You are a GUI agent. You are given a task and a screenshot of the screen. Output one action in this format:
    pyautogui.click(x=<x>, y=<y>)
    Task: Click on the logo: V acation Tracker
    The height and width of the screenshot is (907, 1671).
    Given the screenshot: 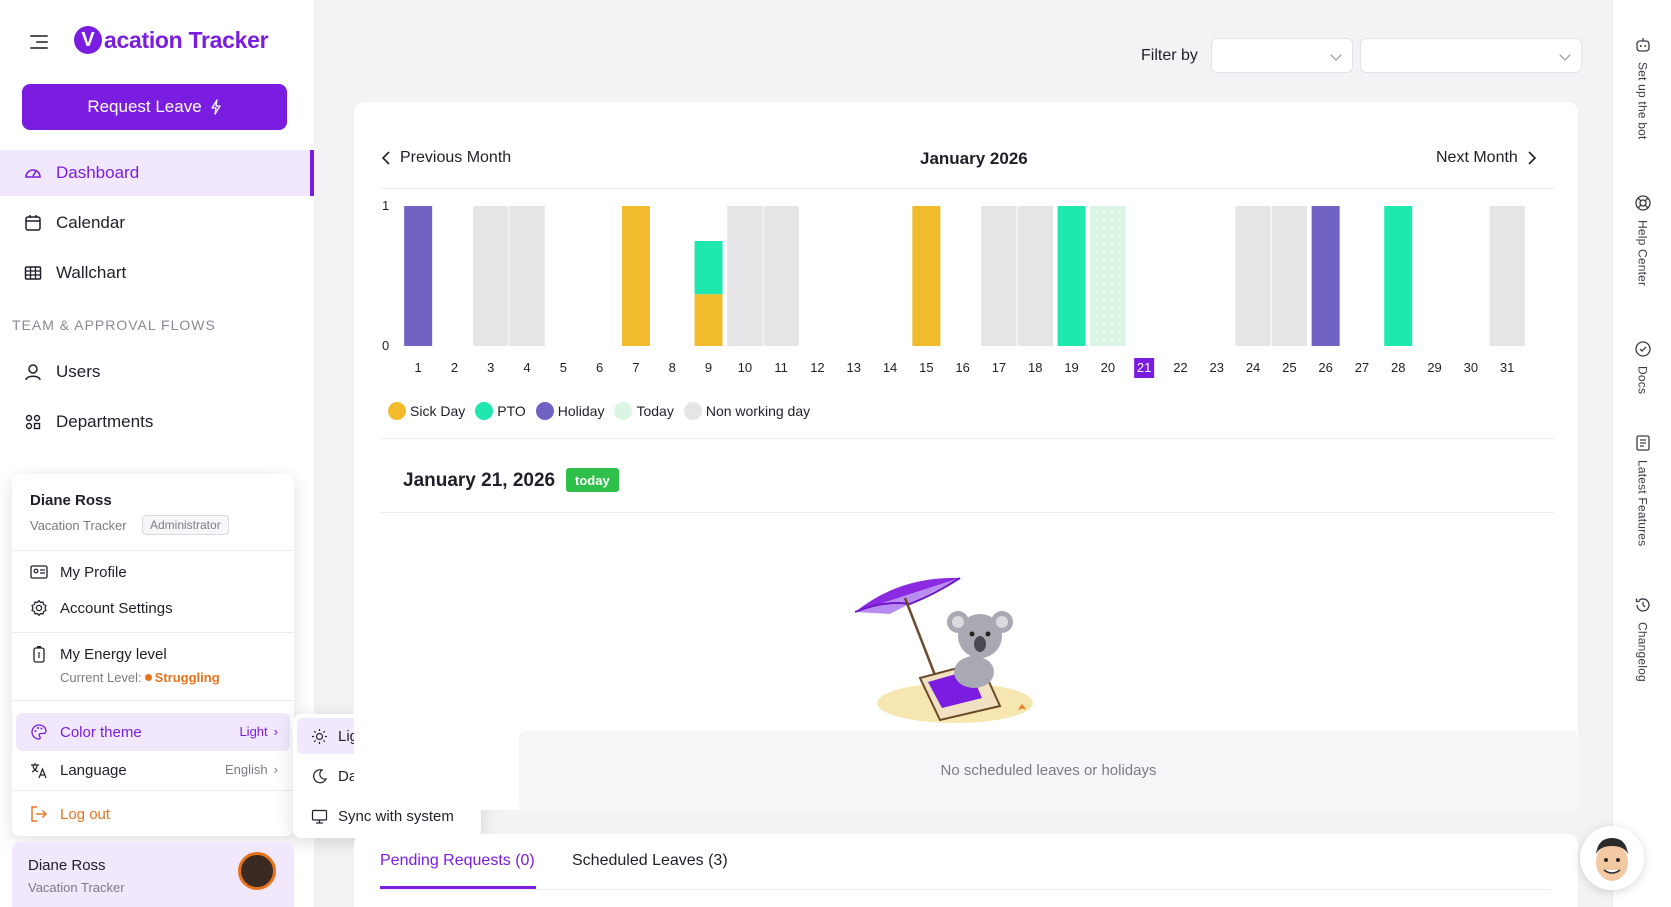 What is the action you would take?
    pyautogui.click(x=171, y=40)
    